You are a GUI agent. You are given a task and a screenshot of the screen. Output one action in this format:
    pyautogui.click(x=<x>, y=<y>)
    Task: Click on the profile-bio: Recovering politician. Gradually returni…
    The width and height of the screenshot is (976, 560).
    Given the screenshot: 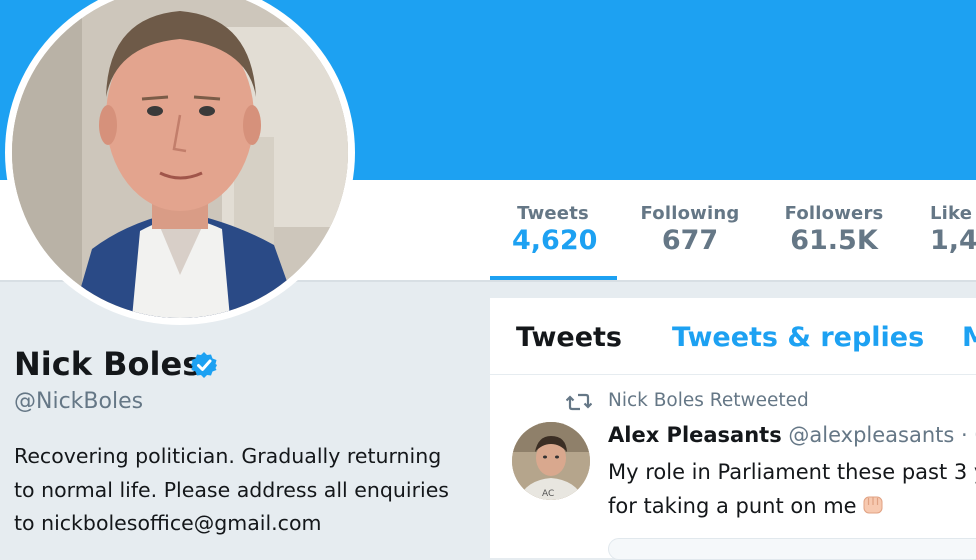 What is the action you would take?
    pyautogui.click(x=249, y=490)
    